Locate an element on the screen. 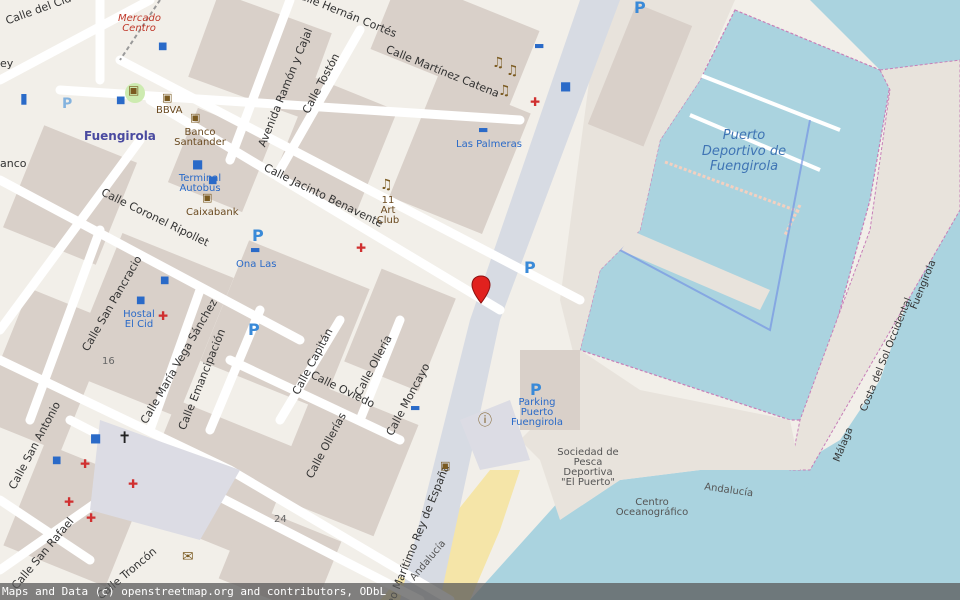 The height and width of the screenshot is (600, 960). house-number-24: 24 is located at coordinates (280, 519).